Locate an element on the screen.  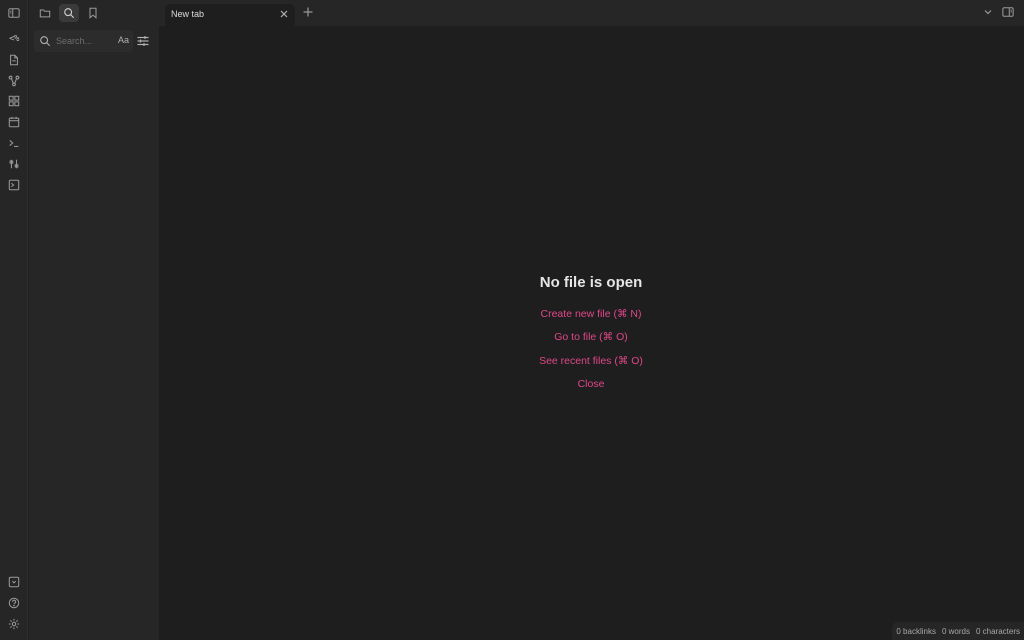
settings-icon is located at coordinates (14, 624).